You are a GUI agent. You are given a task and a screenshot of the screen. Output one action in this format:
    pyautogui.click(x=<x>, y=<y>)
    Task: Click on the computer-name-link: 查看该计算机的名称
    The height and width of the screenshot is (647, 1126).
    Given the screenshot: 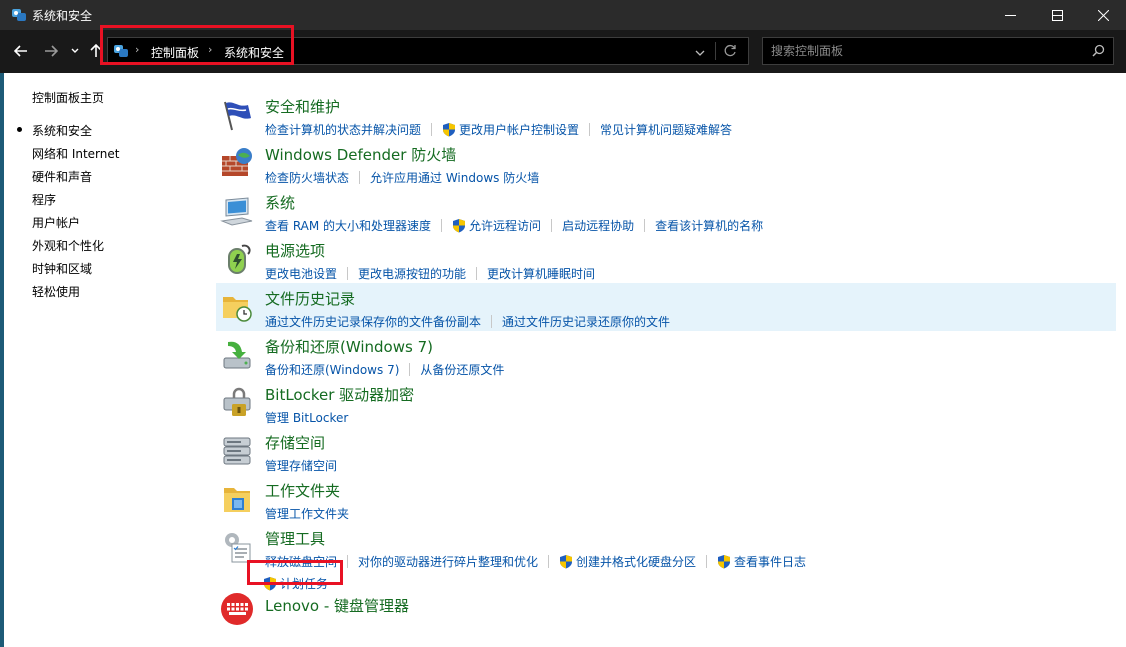 What is the action you would take?
    pyautogui.click(x=709, y=225)
    